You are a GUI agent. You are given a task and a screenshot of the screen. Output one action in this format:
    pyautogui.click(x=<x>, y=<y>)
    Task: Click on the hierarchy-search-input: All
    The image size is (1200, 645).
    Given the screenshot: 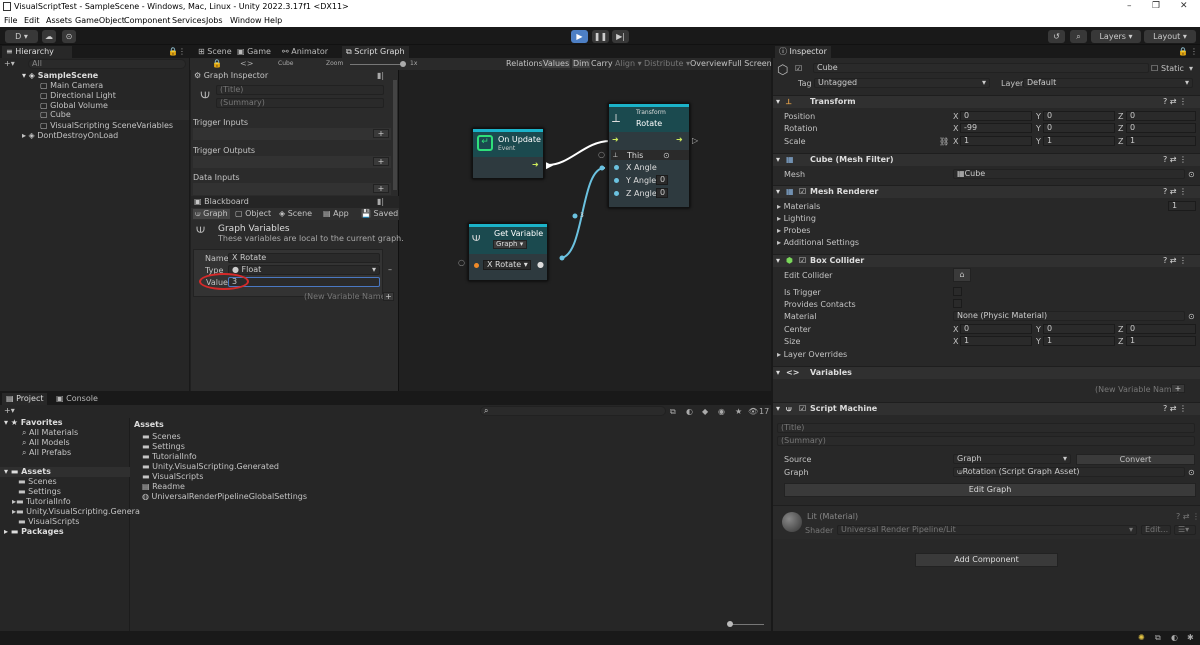 What is the action you would take?
    pyautogui.click(x=107, y=64)
    